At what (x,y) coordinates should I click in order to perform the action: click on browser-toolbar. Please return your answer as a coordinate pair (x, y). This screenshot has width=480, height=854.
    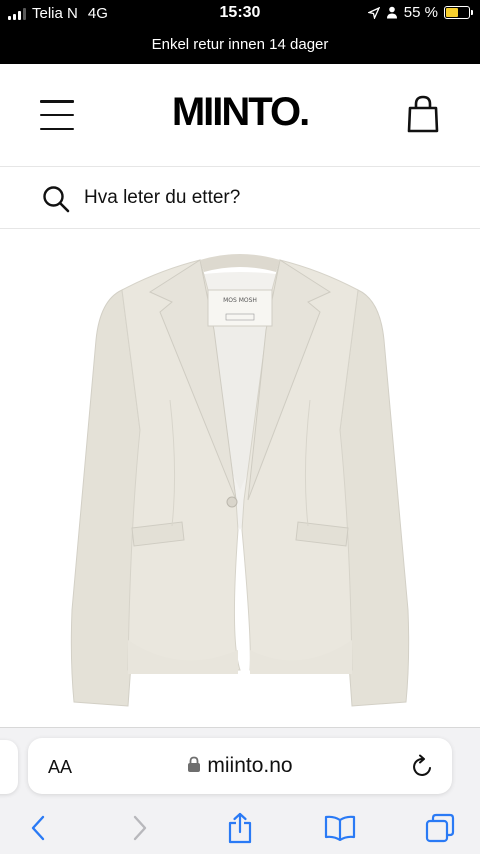
    Looking at the image, I should click on (240, 828).